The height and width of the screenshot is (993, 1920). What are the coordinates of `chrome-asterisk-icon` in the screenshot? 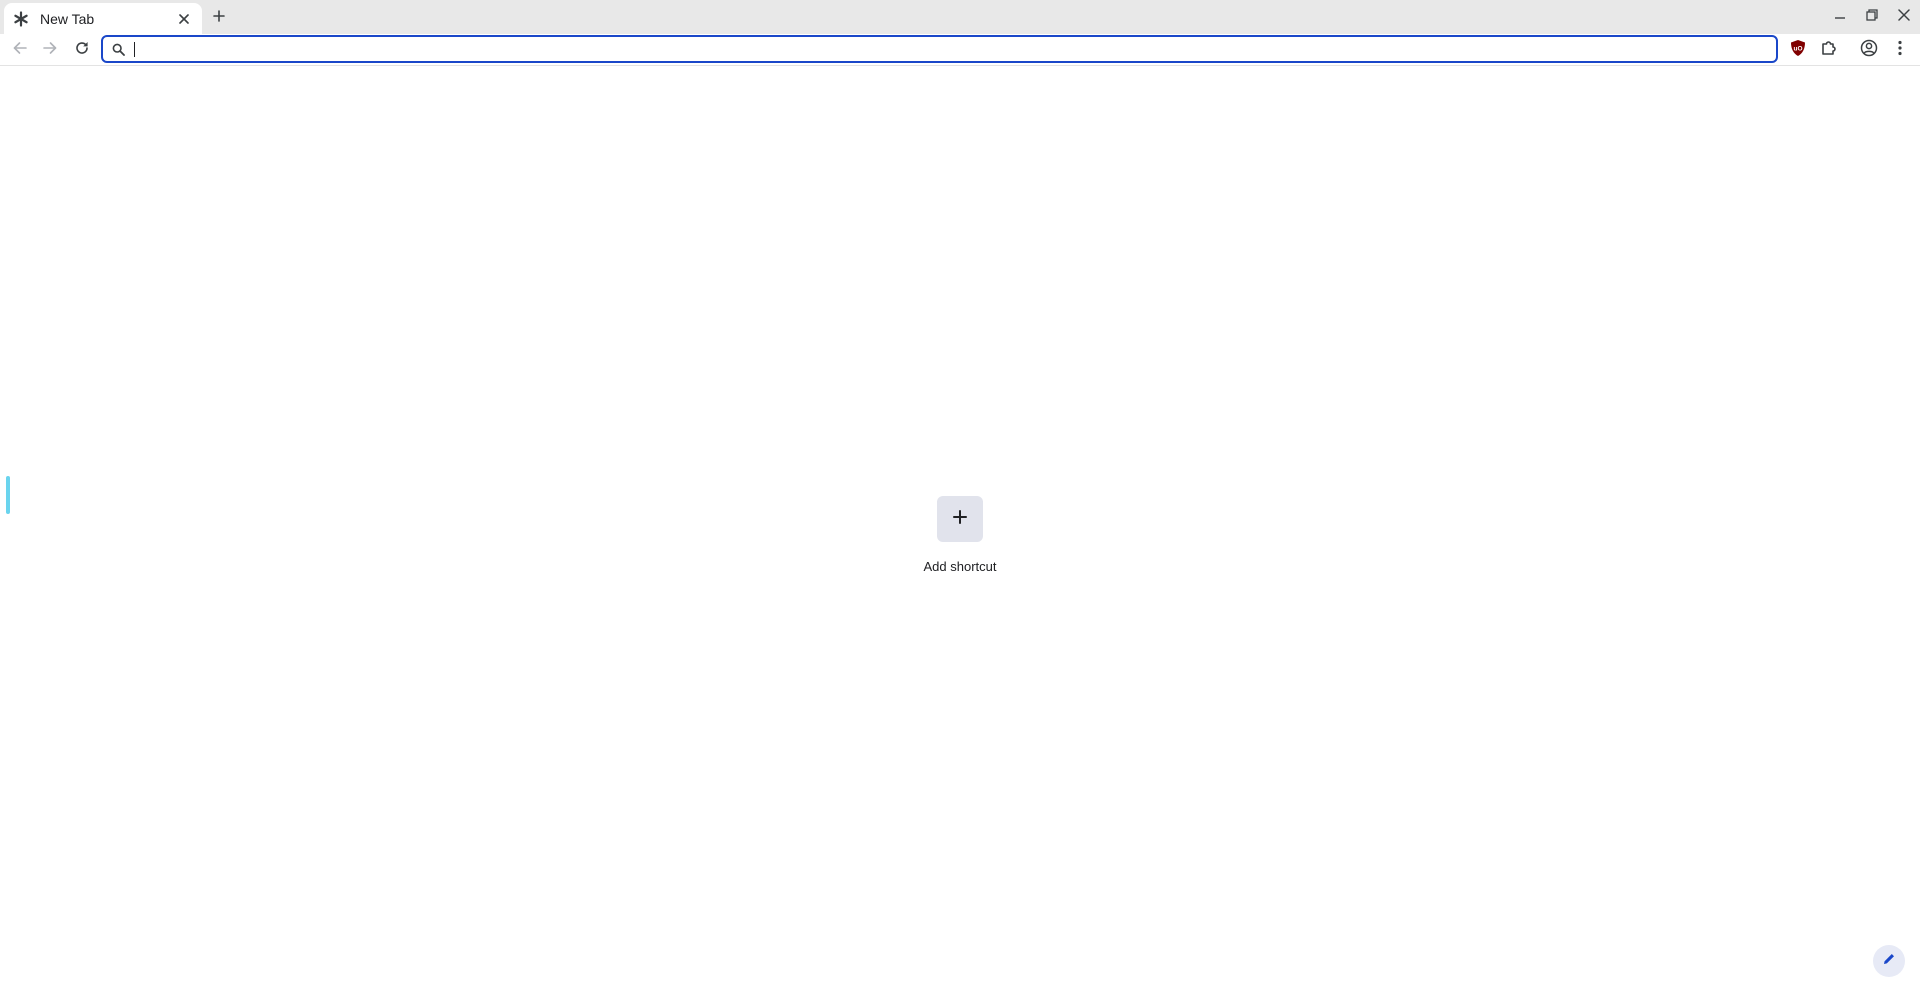 It's located at (21, 19).